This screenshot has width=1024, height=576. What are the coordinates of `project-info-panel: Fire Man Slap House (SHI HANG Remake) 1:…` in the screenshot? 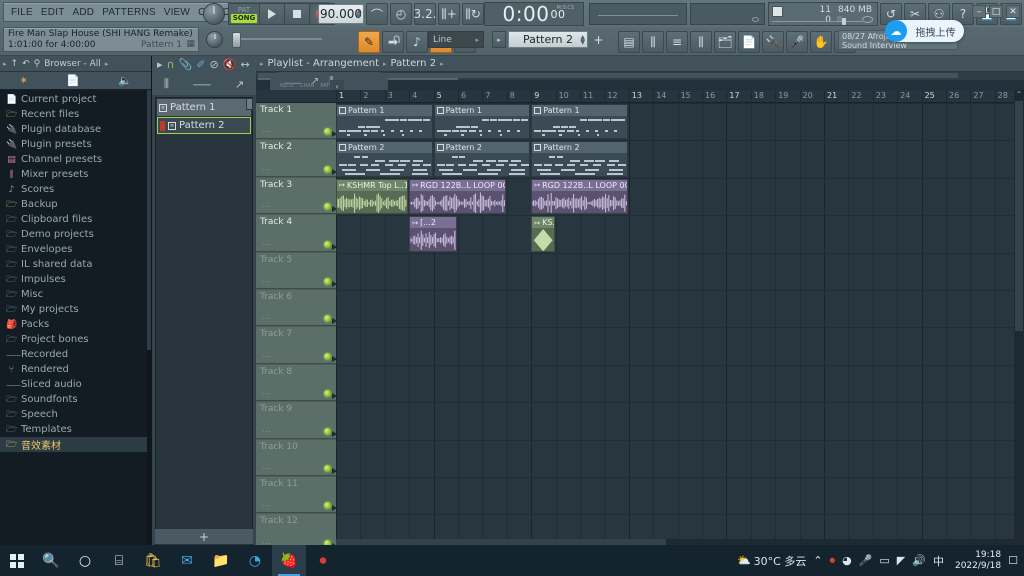 It's located at (101, 39).